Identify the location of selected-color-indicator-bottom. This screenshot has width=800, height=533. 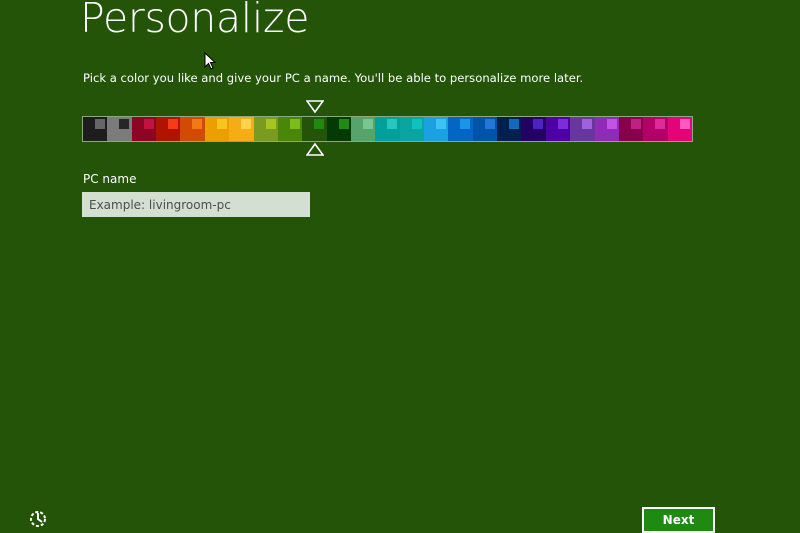
(315, 149).